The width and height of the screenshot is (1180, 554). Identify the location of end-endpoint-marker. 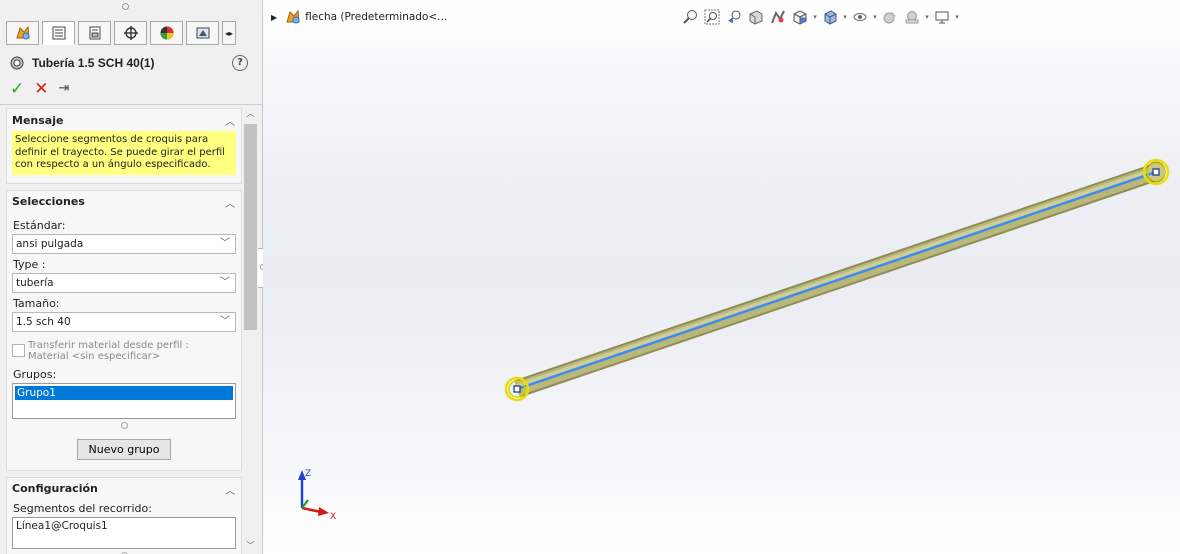
(1156, 172).